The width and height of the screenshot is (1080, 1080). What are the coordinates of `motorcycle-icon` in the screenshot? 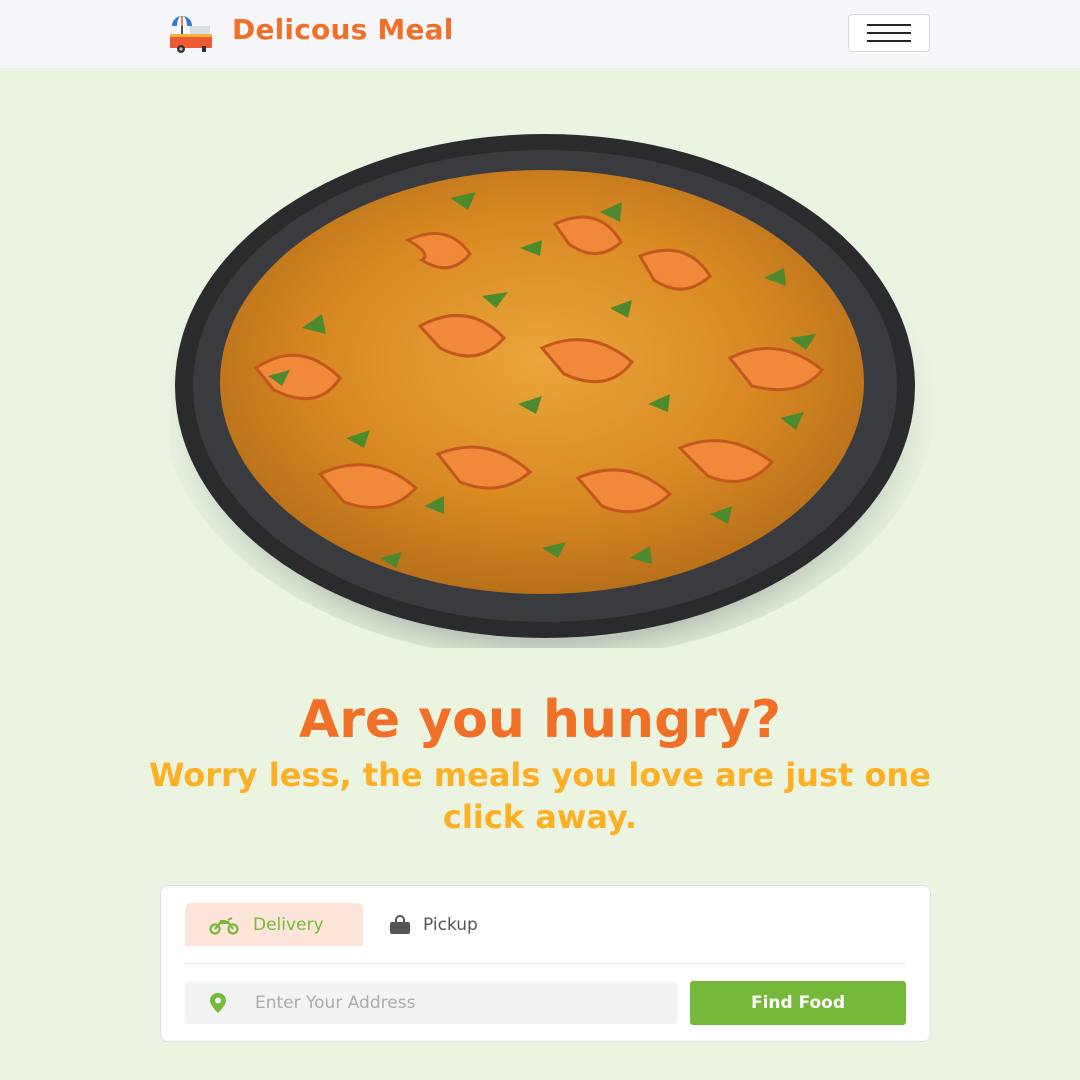 It's located at (224, 925).